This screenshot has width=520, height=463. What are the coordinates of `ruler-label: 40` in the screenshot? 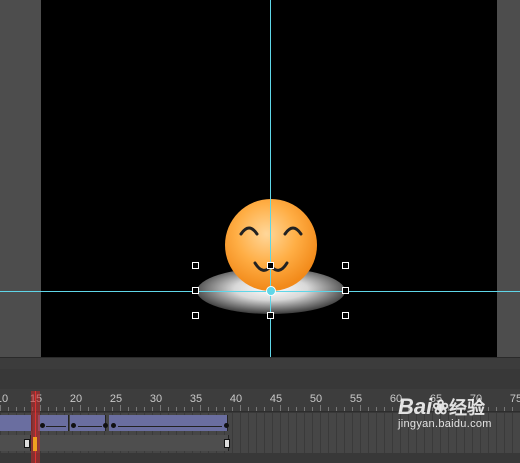 It's located at (236, 399).